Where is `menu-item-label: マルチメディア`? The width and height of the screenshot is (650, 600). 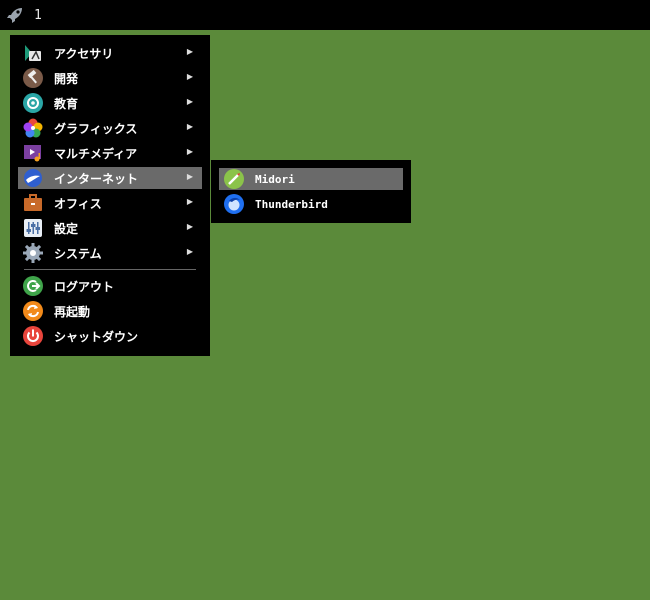 menu-item-label: マルチメディア is located at coordinates (96, 153).